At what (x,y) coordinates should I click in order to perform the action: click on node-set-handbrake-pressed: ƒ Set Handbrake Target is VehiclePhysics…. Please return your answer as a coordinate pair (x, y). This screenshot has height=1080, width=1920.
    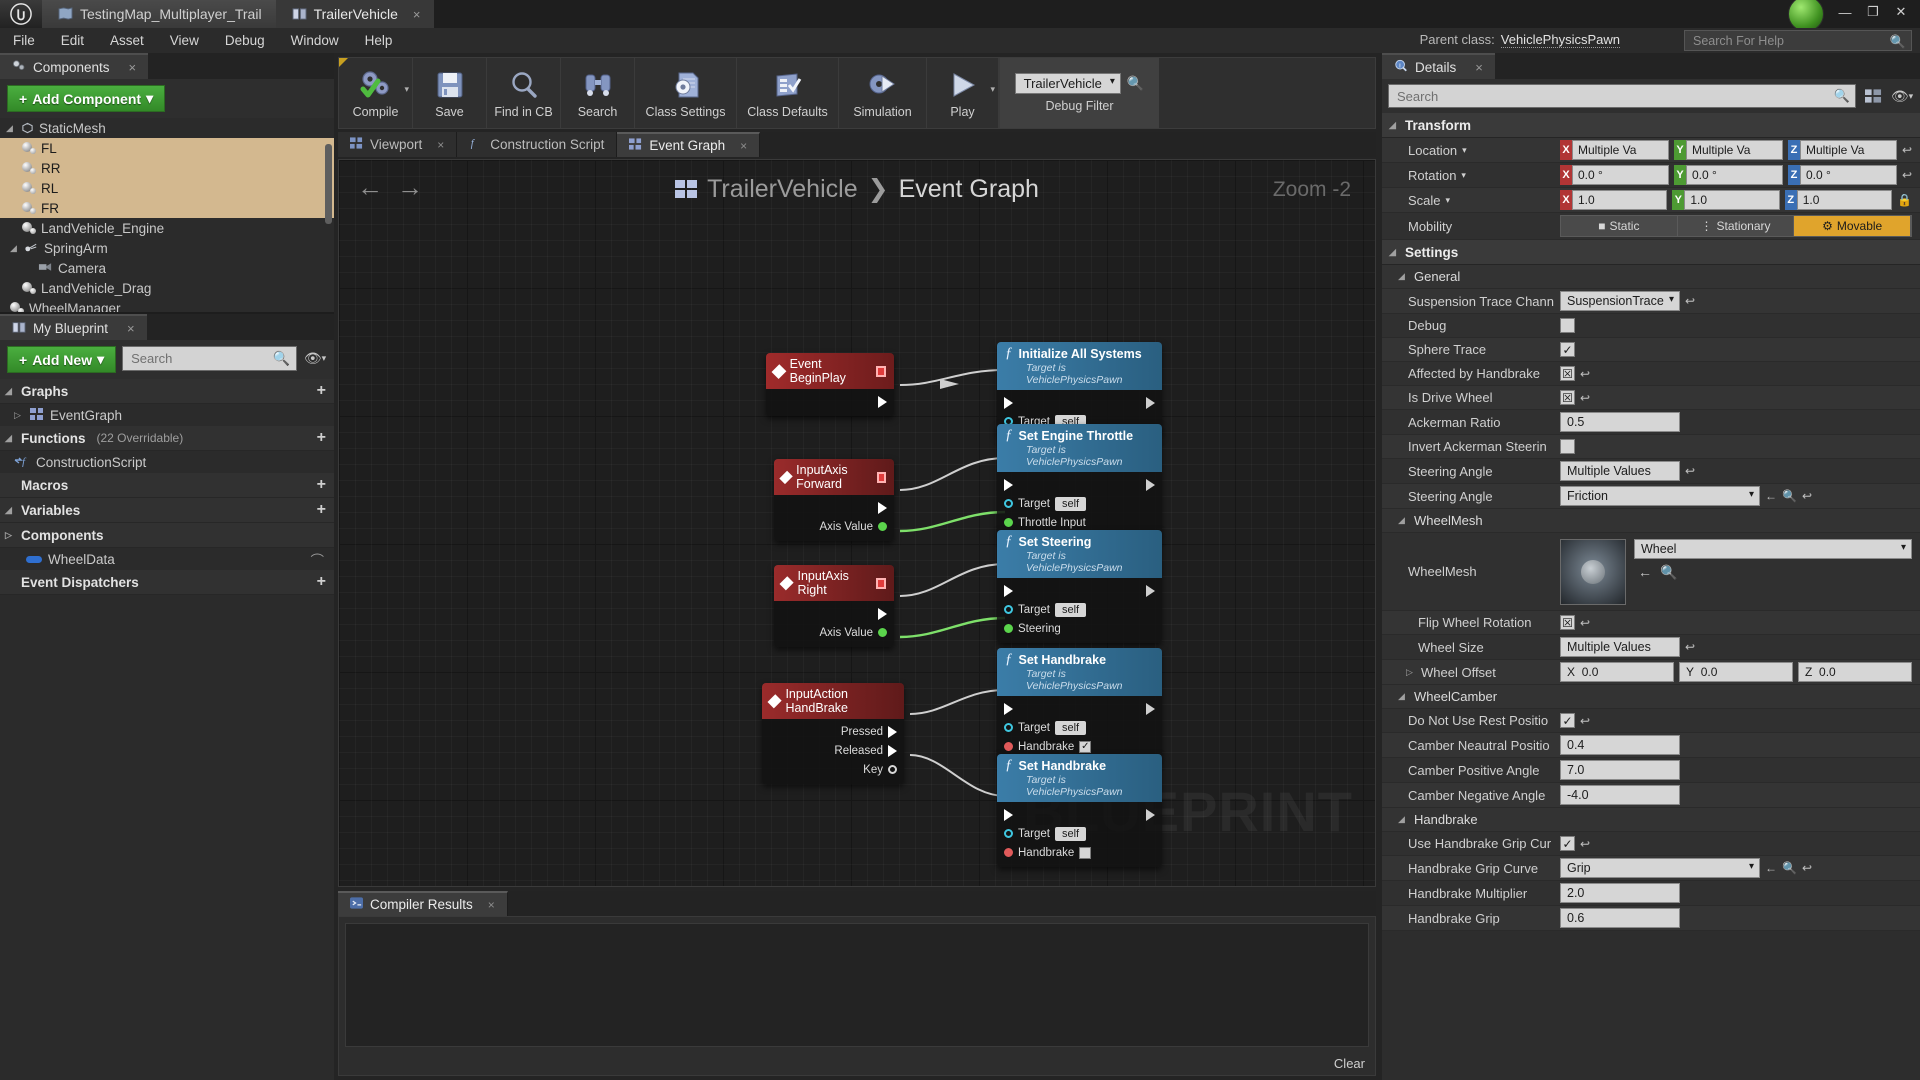
    Looking at the image, I should click on (1079, 704).